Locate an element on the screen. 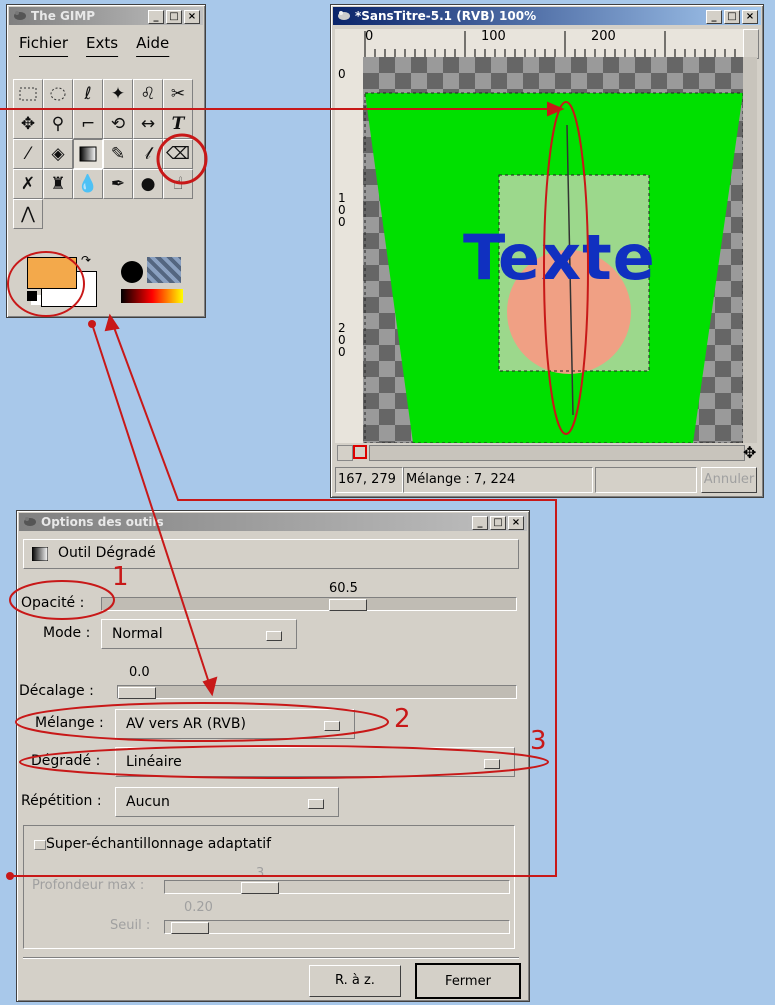  offset-label: Décalage : is located at coordinates (56, 691).